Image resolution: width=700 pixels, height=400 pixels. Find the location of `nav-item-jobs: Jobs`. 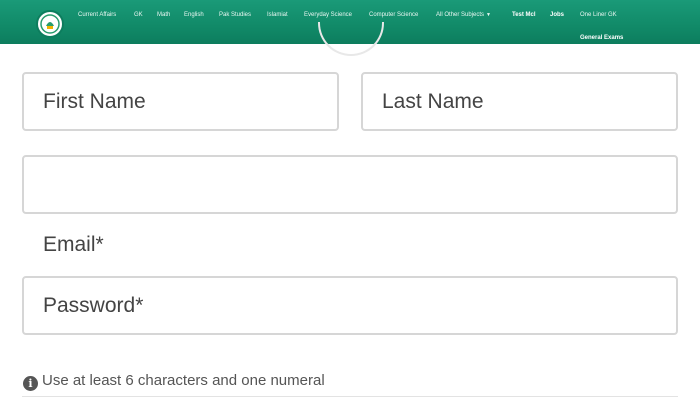

nav-item-jobs: Jobs is located at coordinates (557, 15).